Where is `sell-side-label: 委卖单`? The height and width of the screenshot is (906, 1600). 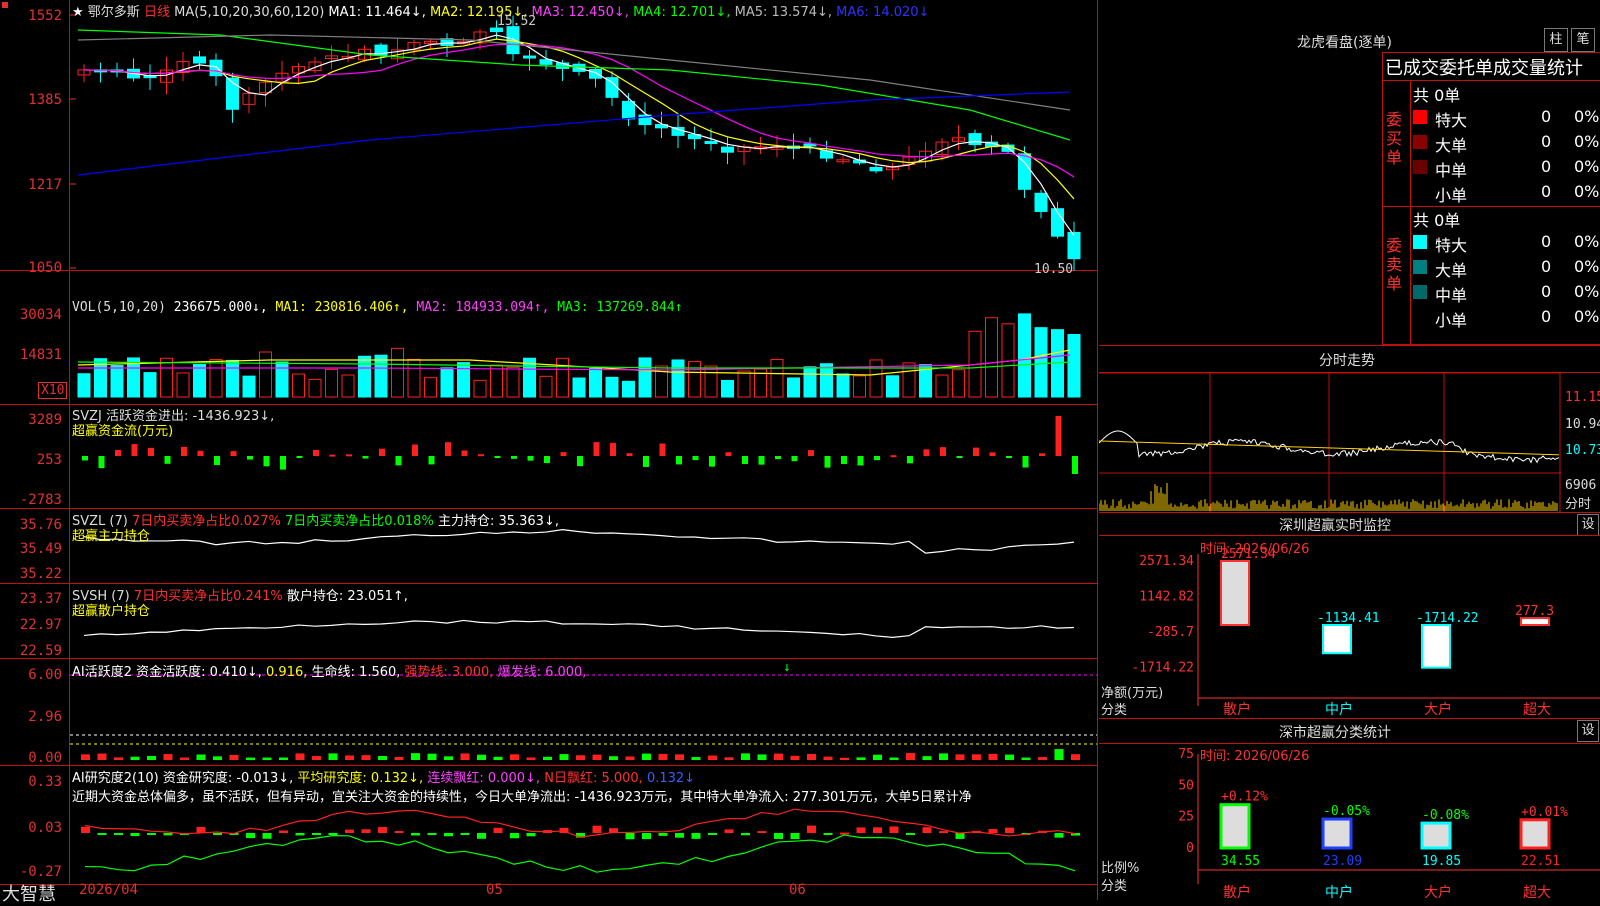 sell-side-label: 委卖单 is located at coordinates (1394, 264).